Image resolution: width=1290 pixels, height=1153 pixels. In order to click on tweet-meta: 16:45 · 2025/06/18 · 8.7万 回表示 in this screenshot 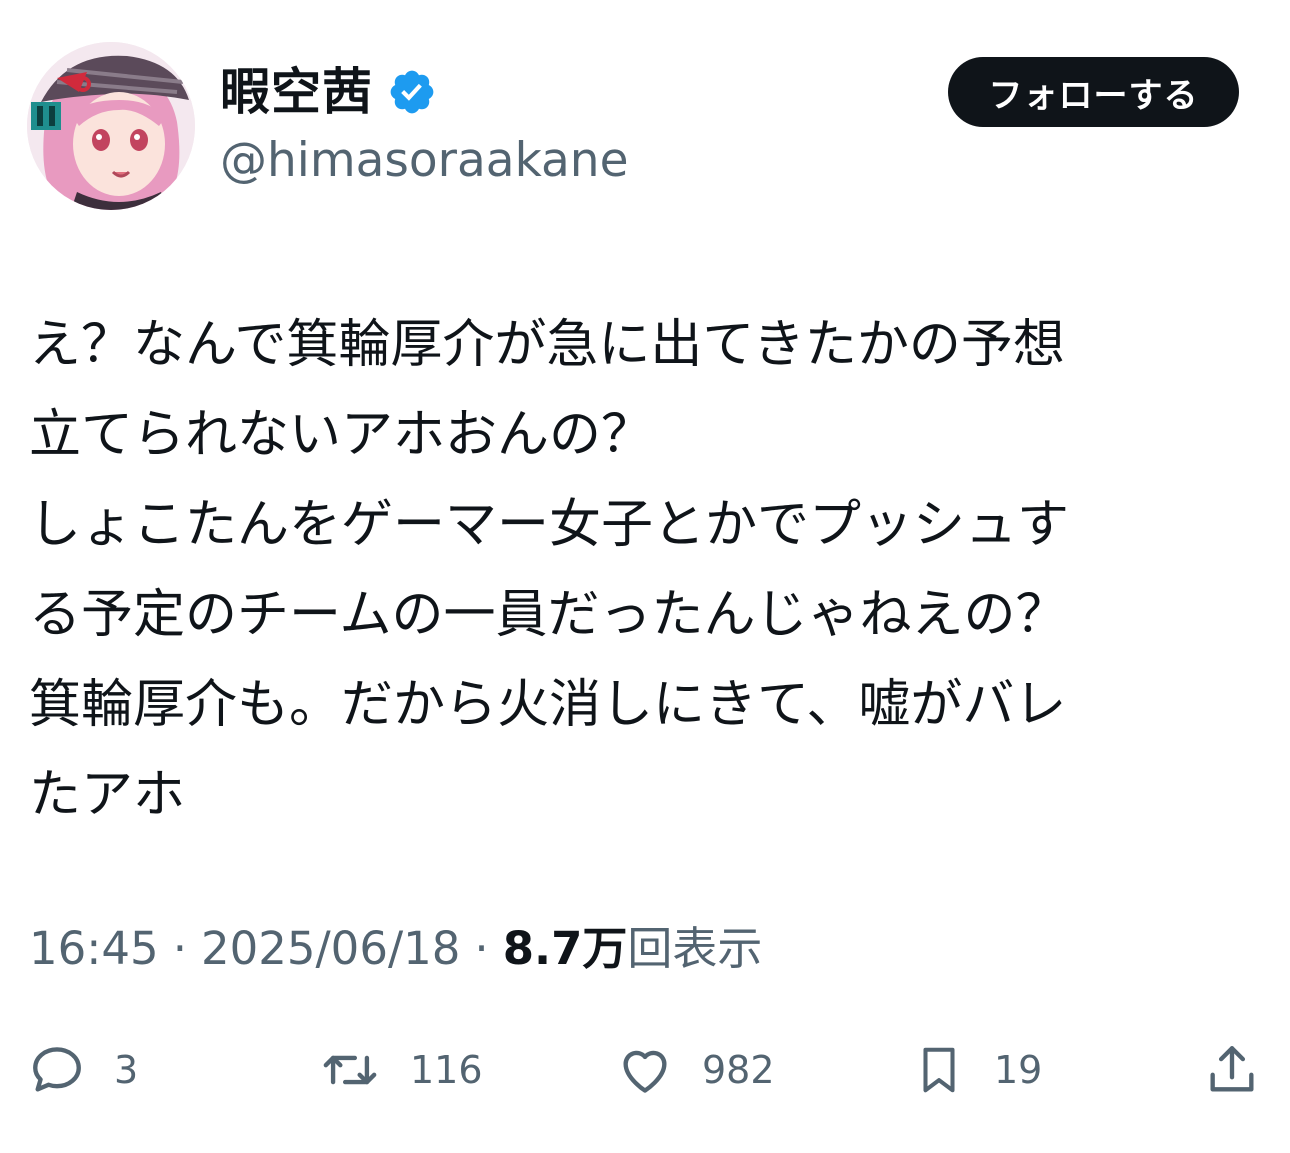, I will do `click(395, 949)`.